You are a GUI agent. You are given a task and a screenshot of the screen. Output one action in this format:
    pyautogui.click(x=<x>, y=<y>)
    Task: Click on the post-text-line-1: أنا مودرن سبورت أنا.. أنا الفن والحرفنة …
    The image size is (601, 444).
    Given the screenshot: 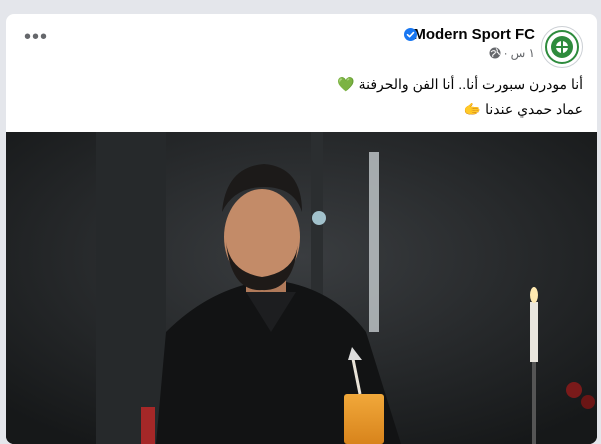 What is the action you would take?
    pyautogui.click(x=460, y=84)
    